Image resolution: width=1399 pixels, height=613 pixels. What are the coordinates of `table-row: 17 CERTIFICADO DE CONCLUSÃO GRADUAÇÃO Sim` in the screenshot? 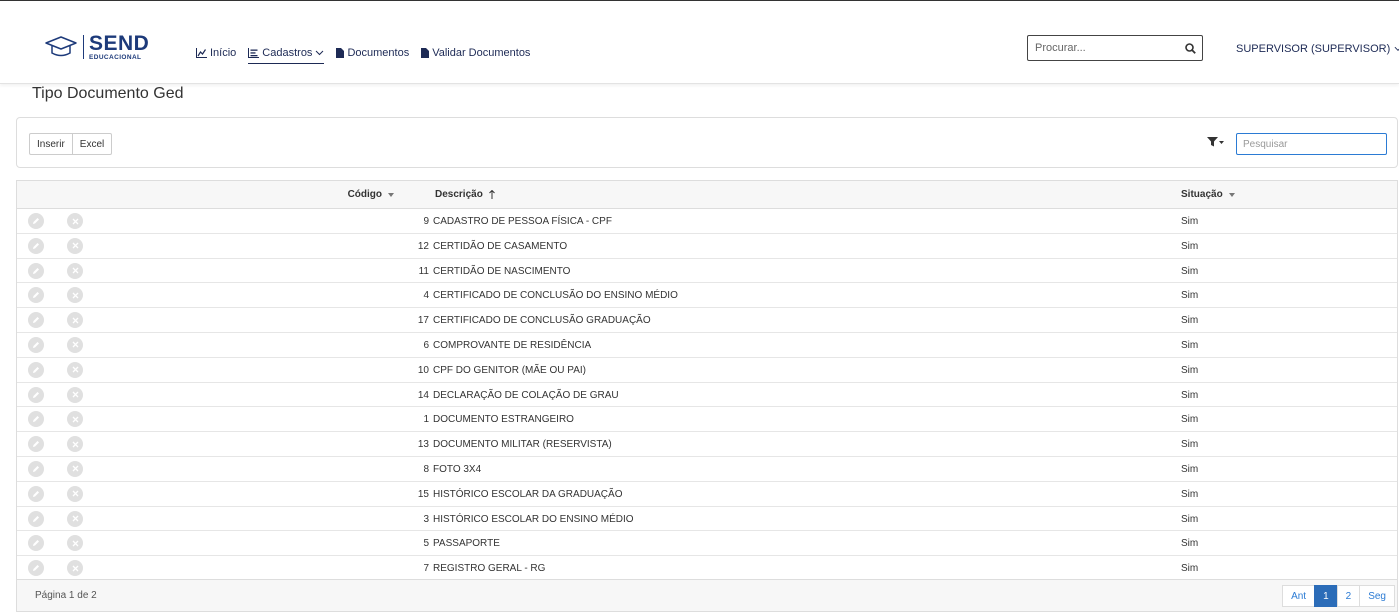 It's located at (707, 320).